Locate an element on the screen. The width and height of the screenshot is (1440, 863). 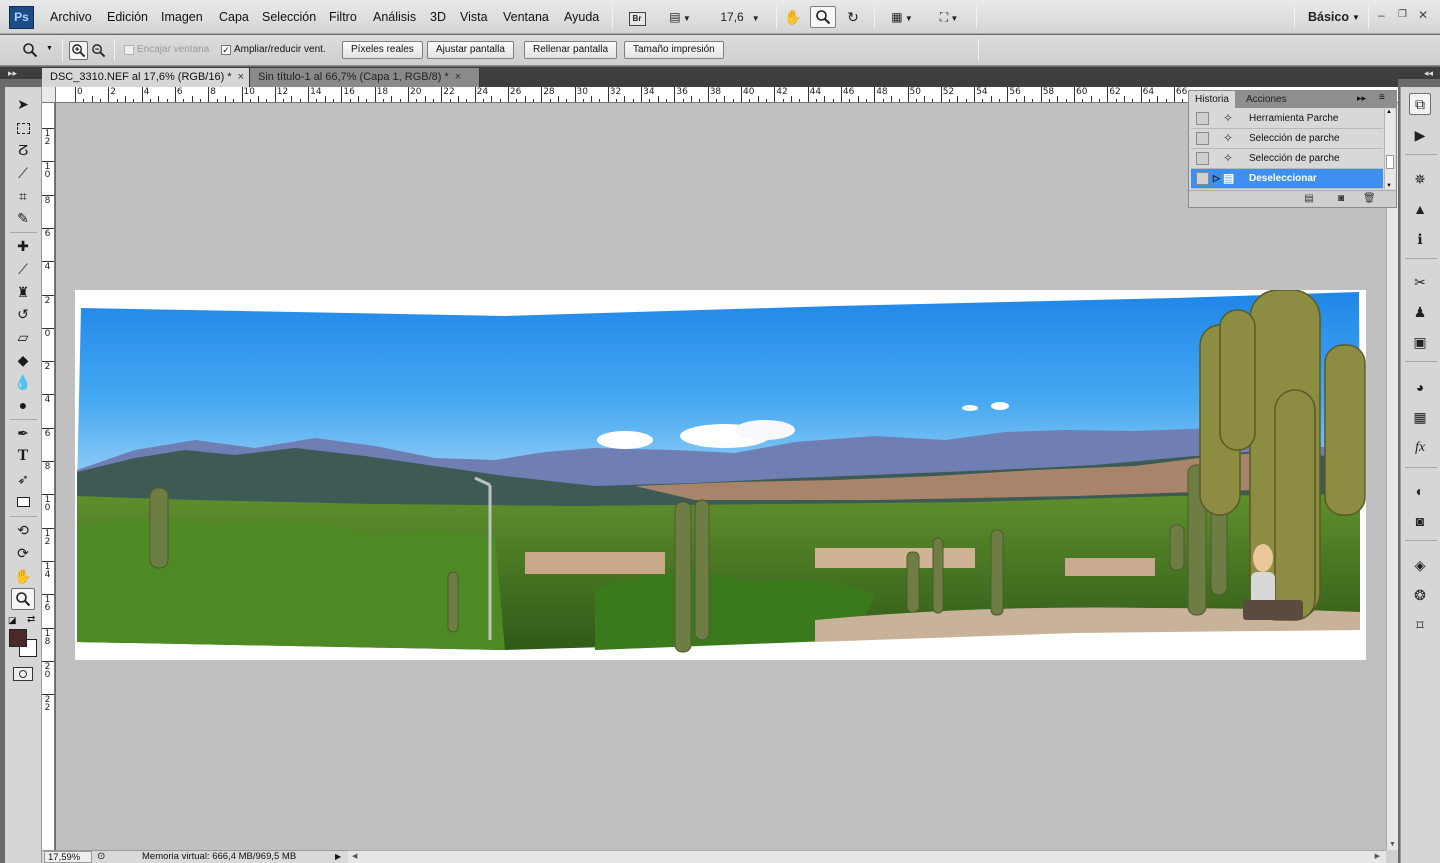
dodge-tool: ● is located at coordinates (23, 405).